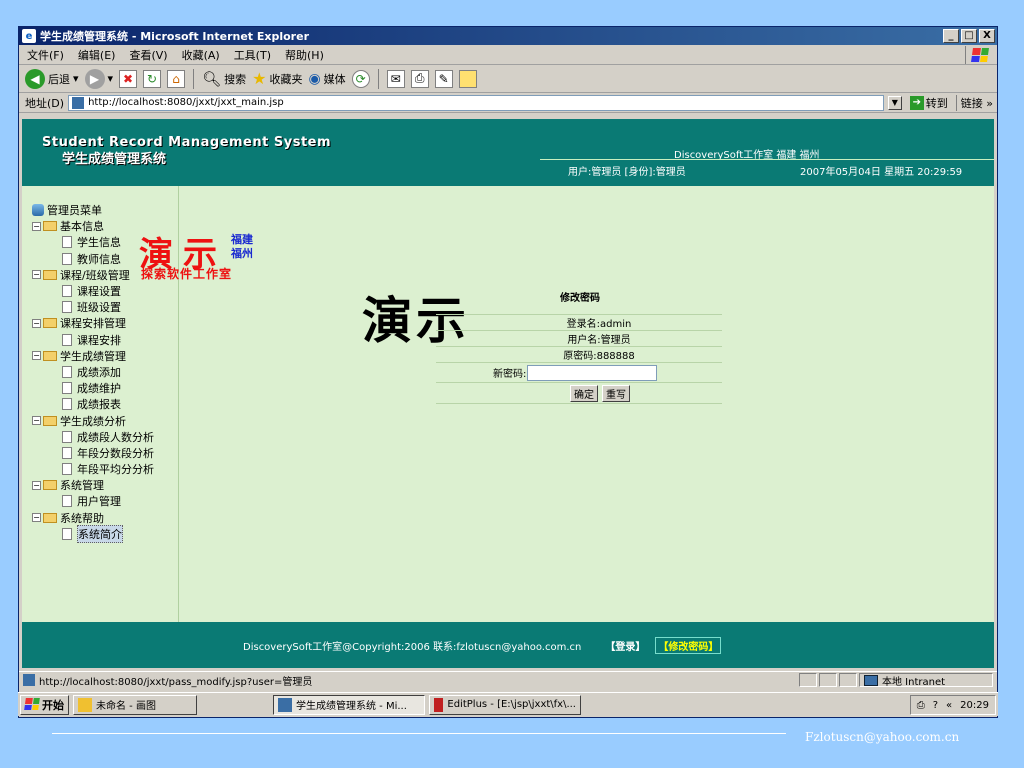 The image size is (1024, 768). What do you see at coordinates (52, 78) in the screenshot?
I see `back-button: ◀ 后退 ▾` at bounding box center [52, 78].